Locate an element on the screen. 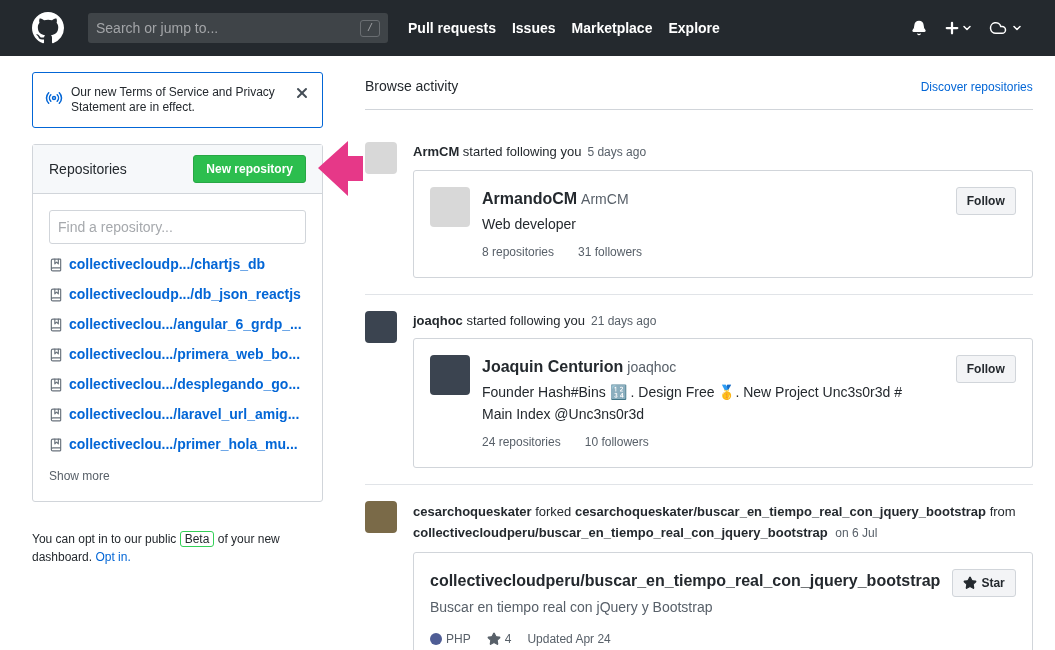 This screenshot has height=650, width=1055. panel-title: Repositories is located at coordinates (88, 169).